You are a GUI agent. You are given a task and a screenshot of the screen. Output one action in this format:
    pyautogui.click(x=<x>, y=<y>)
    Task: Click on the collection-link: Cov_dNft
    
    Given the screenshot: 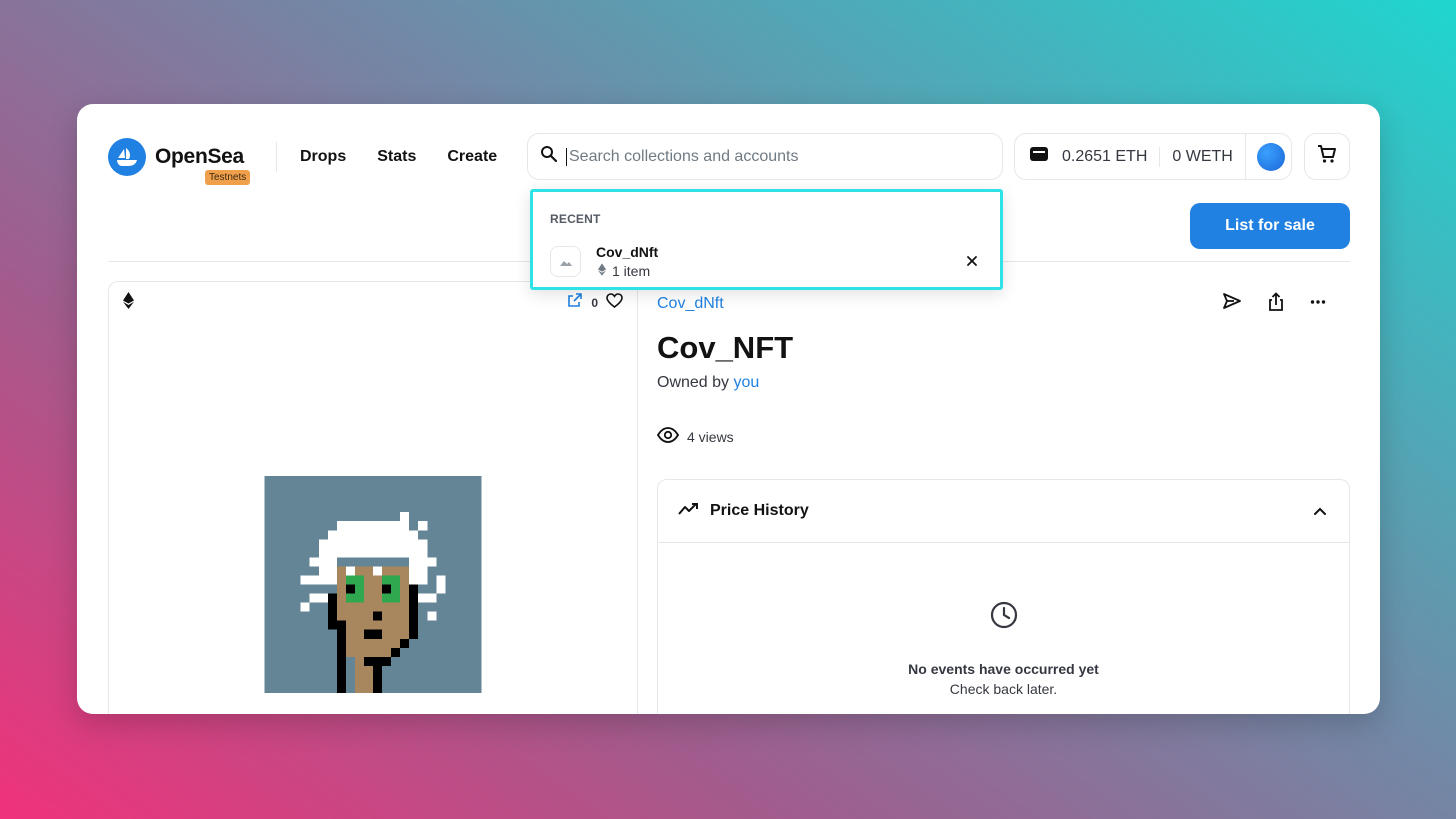 What is the action you would take?
    pyautogui.click(x=690, y=304)
    